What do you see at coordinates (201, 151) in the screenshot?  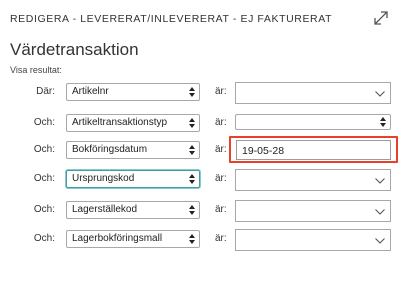 I see `filter-row: Och: Bokföringsdatum är: 19-05-28` at bounding box center [201, 151].